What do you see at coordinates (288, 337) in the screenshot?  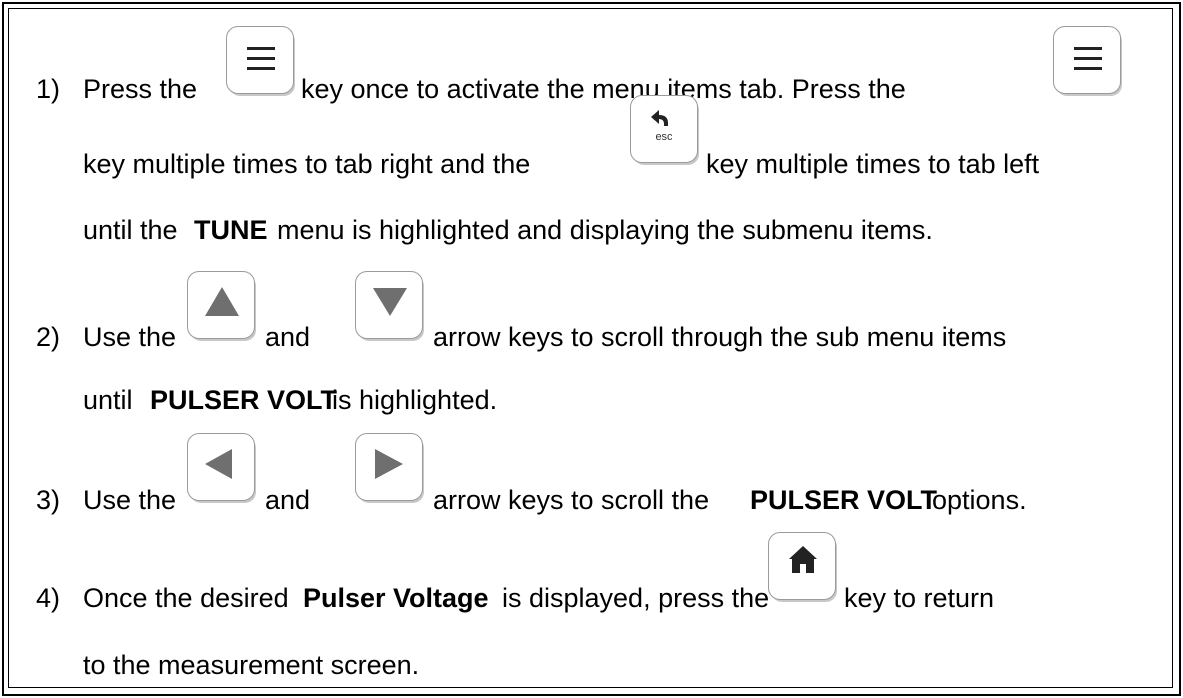 I see `step-2-text-b: and` at bounding box center [288, 337].